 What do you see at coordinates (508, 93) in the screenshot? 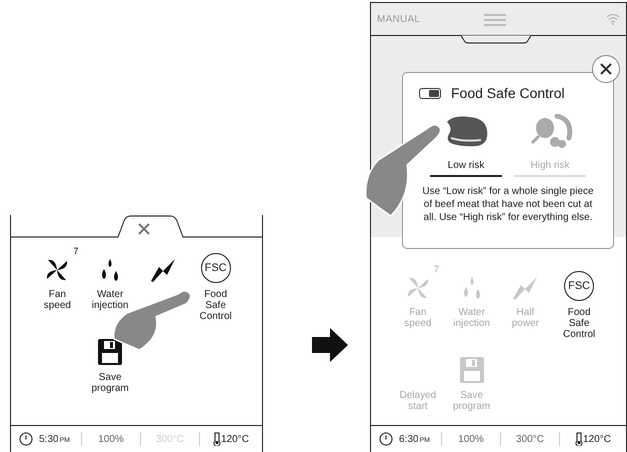
I see `dialog-title: Food Safe Control` at bounding box center [508, 93].